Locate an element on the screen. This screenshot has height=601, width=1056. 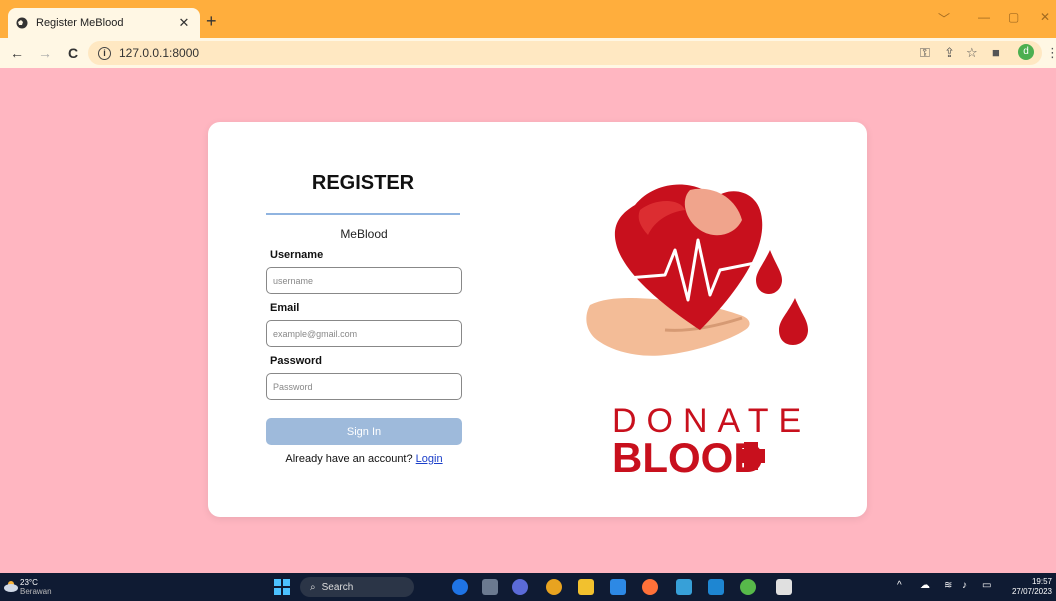
key-icon: ⚿ is located at coordinates (925, 53).